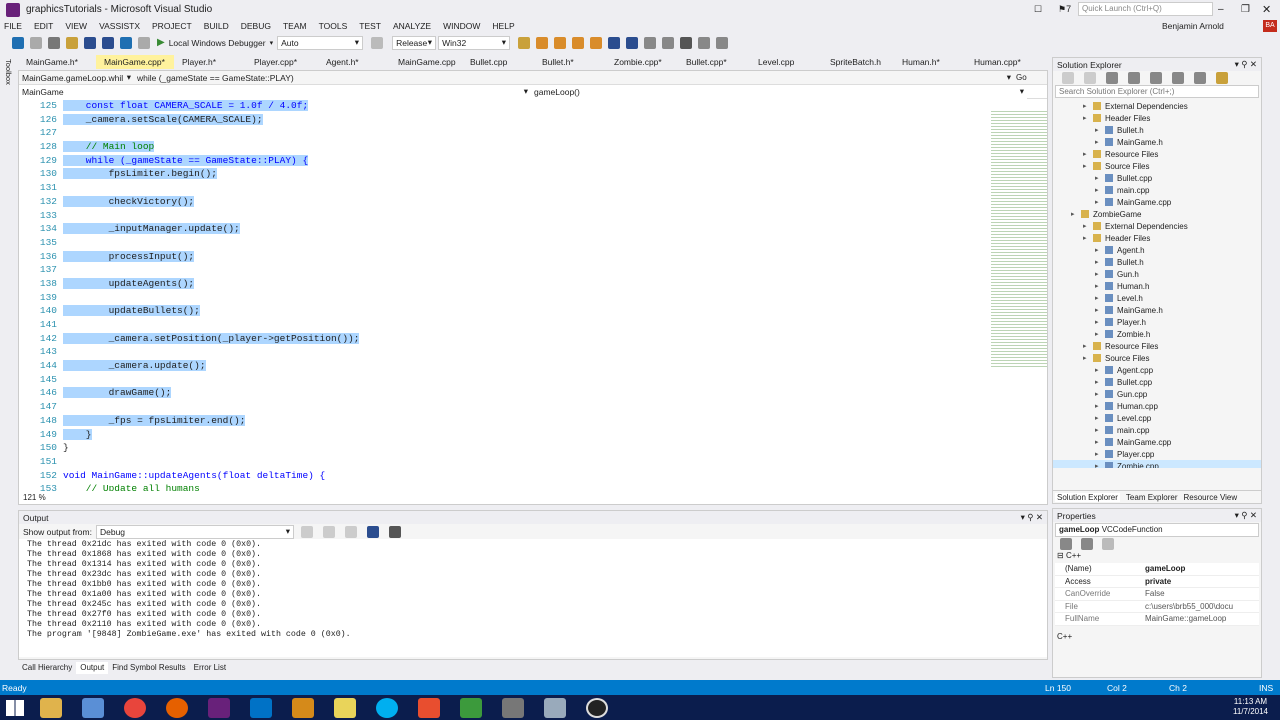 The width and height of the screenshot is (1280, 720). Describe the element at coordinates (1157, 454) in the screenshot. I see `tree-item: ▸ Player.cpp` at that location.